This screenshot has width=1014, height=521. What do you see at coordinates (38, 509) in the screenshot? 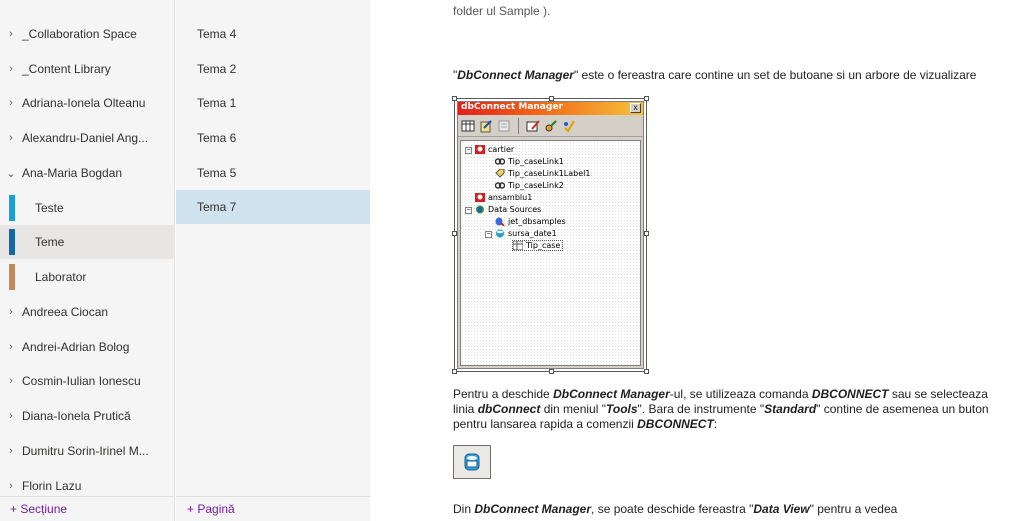
I see `add-section-button: + Secțiune` at bounding box center [38, 509].